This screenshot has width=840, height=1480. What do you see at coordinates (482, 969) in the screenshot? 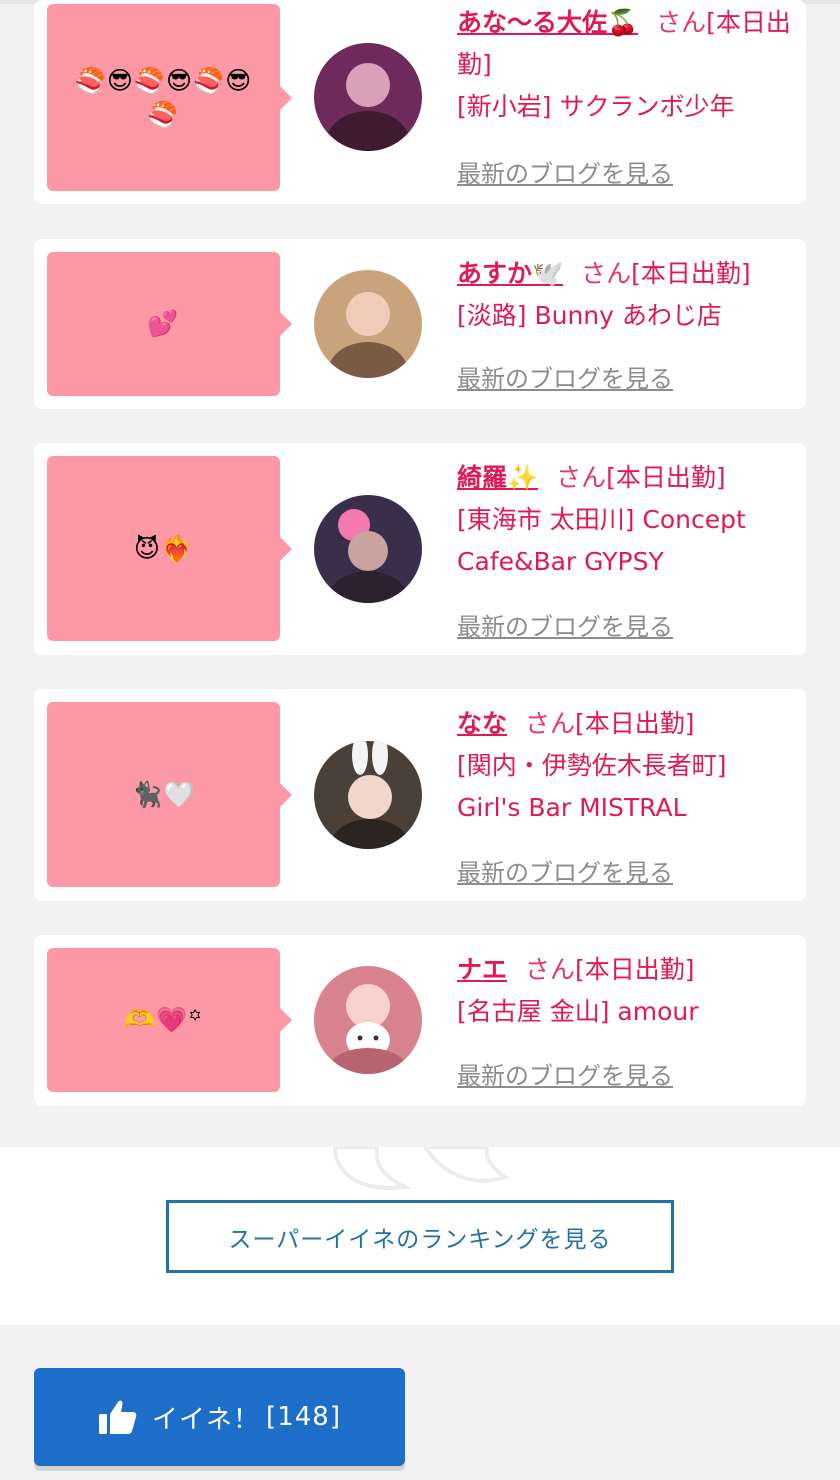
I see `cast-name-link: ナエ` at bounding box center [482, 969].